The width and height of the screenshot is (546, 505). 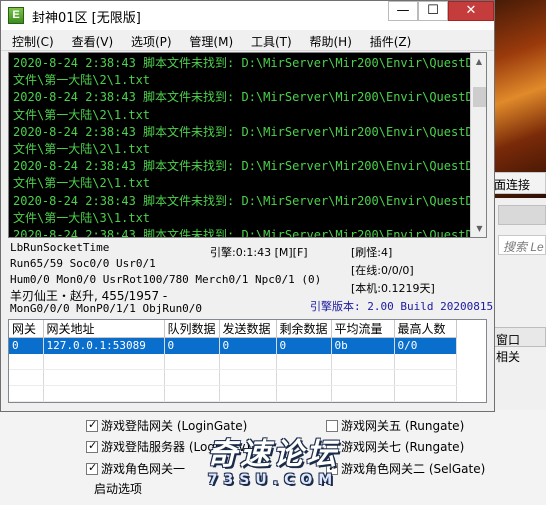 What do you see at coordinates (211, 40) in the screenshot?
I see `menu-manage: 管理(M)` at bounding box center [211, 40].